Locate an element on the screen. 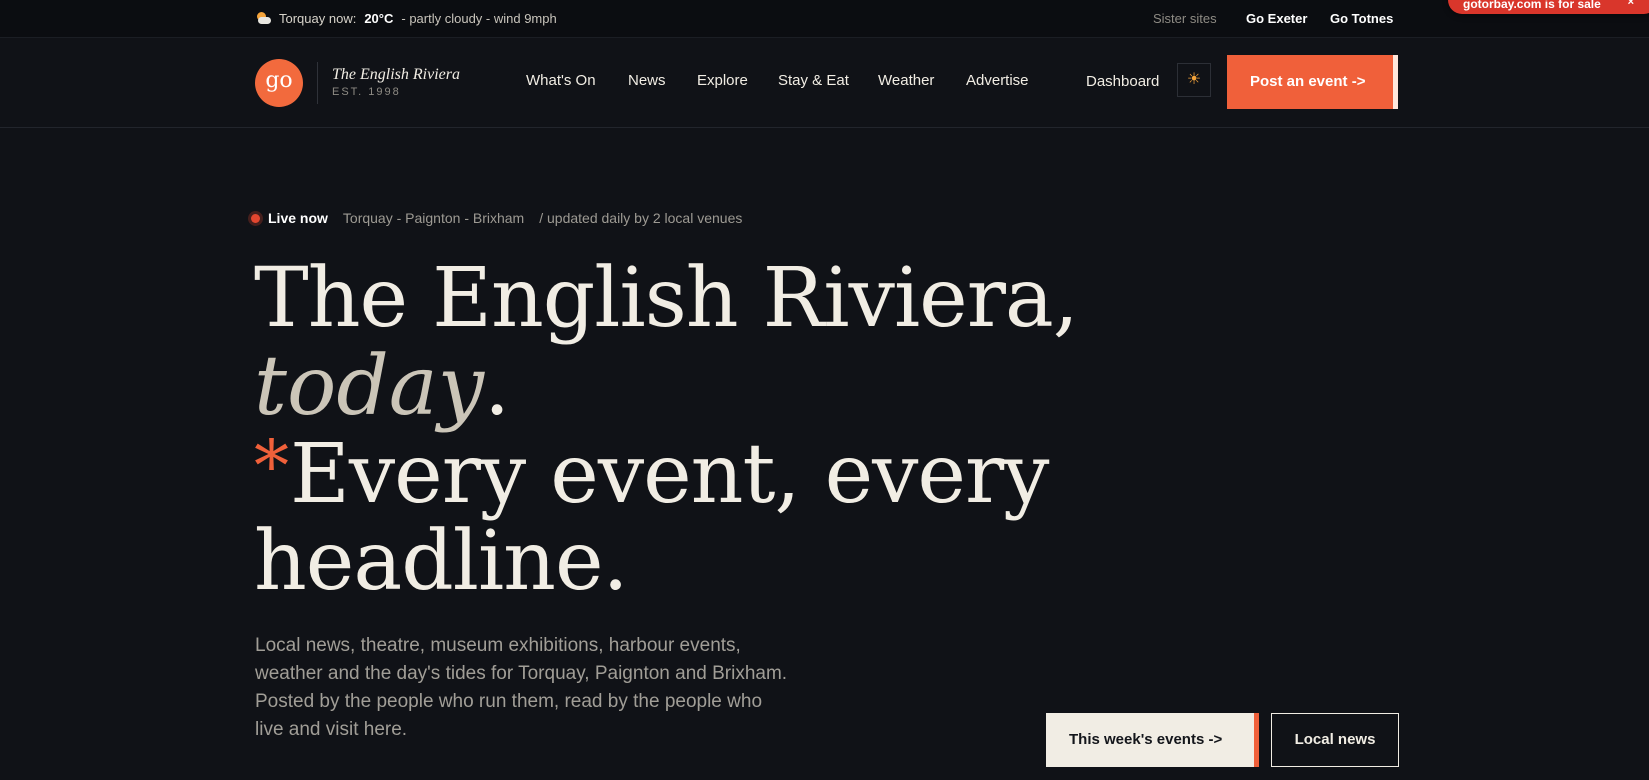  towns-list: Torquay - Paignton - Brixham is located at coordinates (433, 218).